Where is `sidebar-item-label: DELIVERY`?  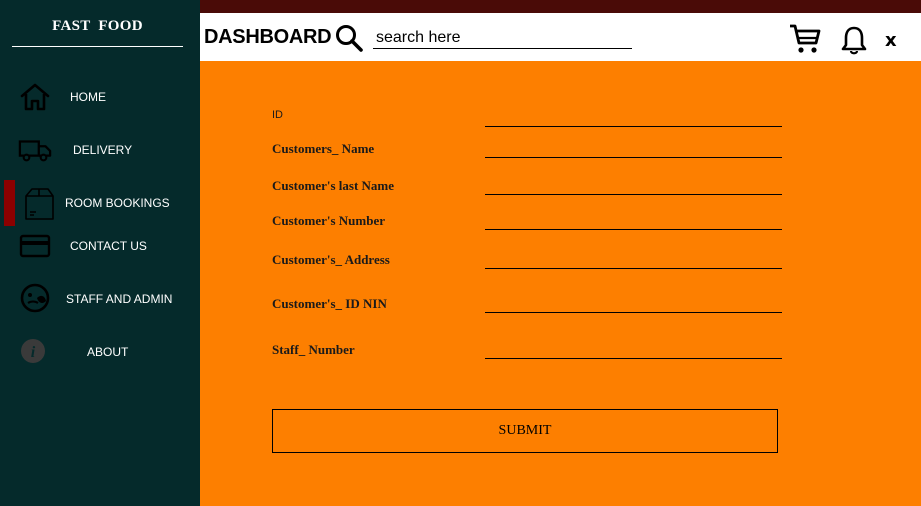
sidebar-item-label: DELIVERY is located at coordinates (103, 150).